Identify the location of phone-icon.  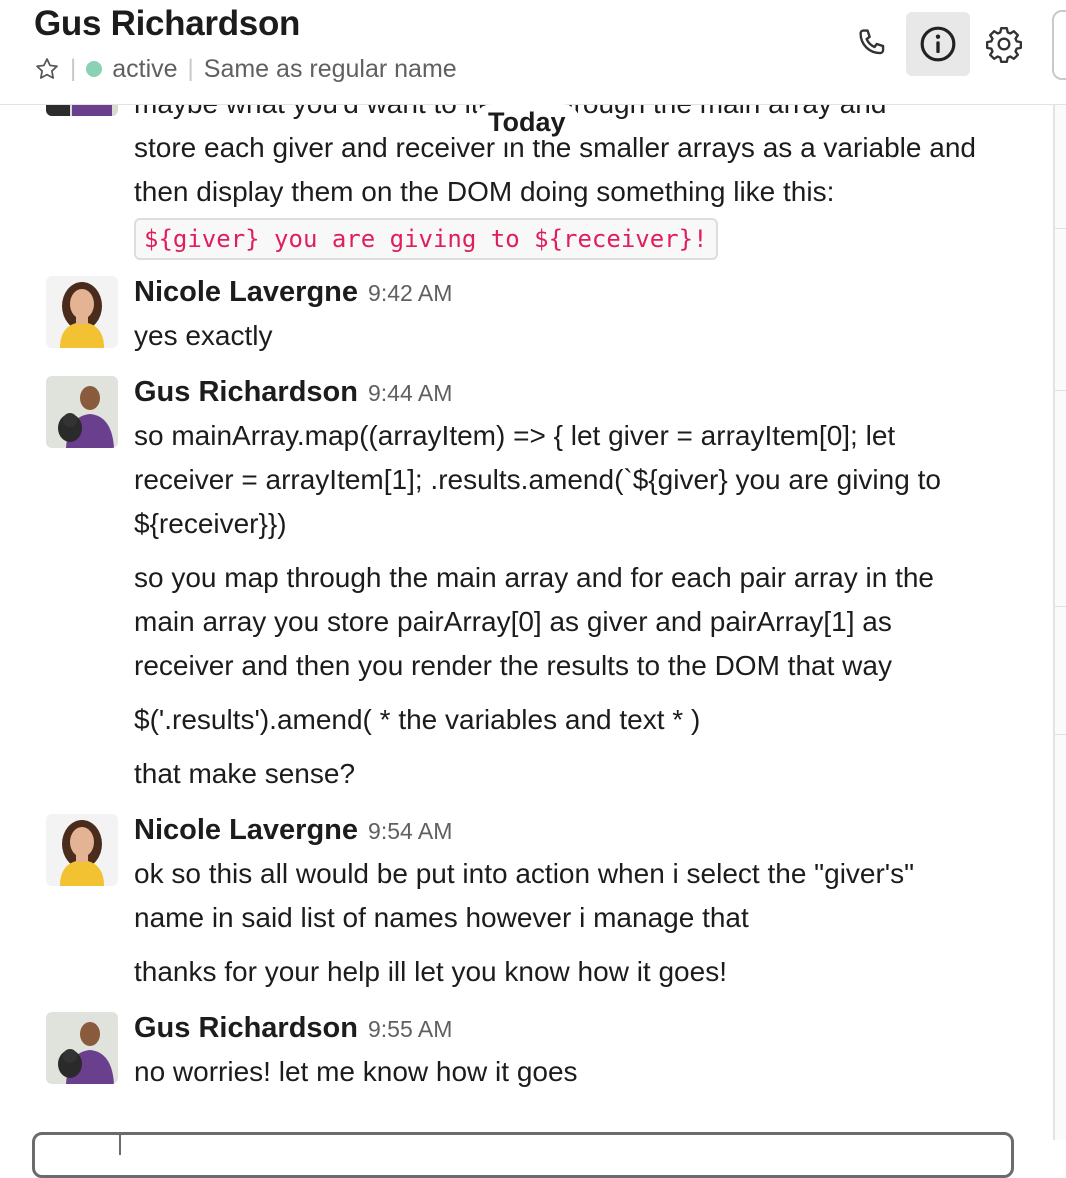
(872, 42).